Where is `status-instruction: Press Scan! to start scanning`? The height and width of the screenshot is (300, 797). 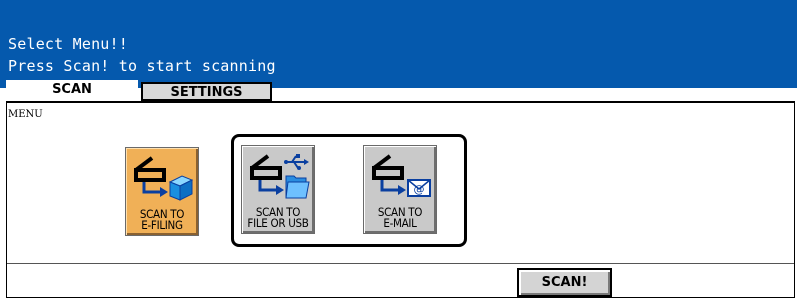
status-instruction: Press Scan! to start scanning is located at coordinates (142, 66).